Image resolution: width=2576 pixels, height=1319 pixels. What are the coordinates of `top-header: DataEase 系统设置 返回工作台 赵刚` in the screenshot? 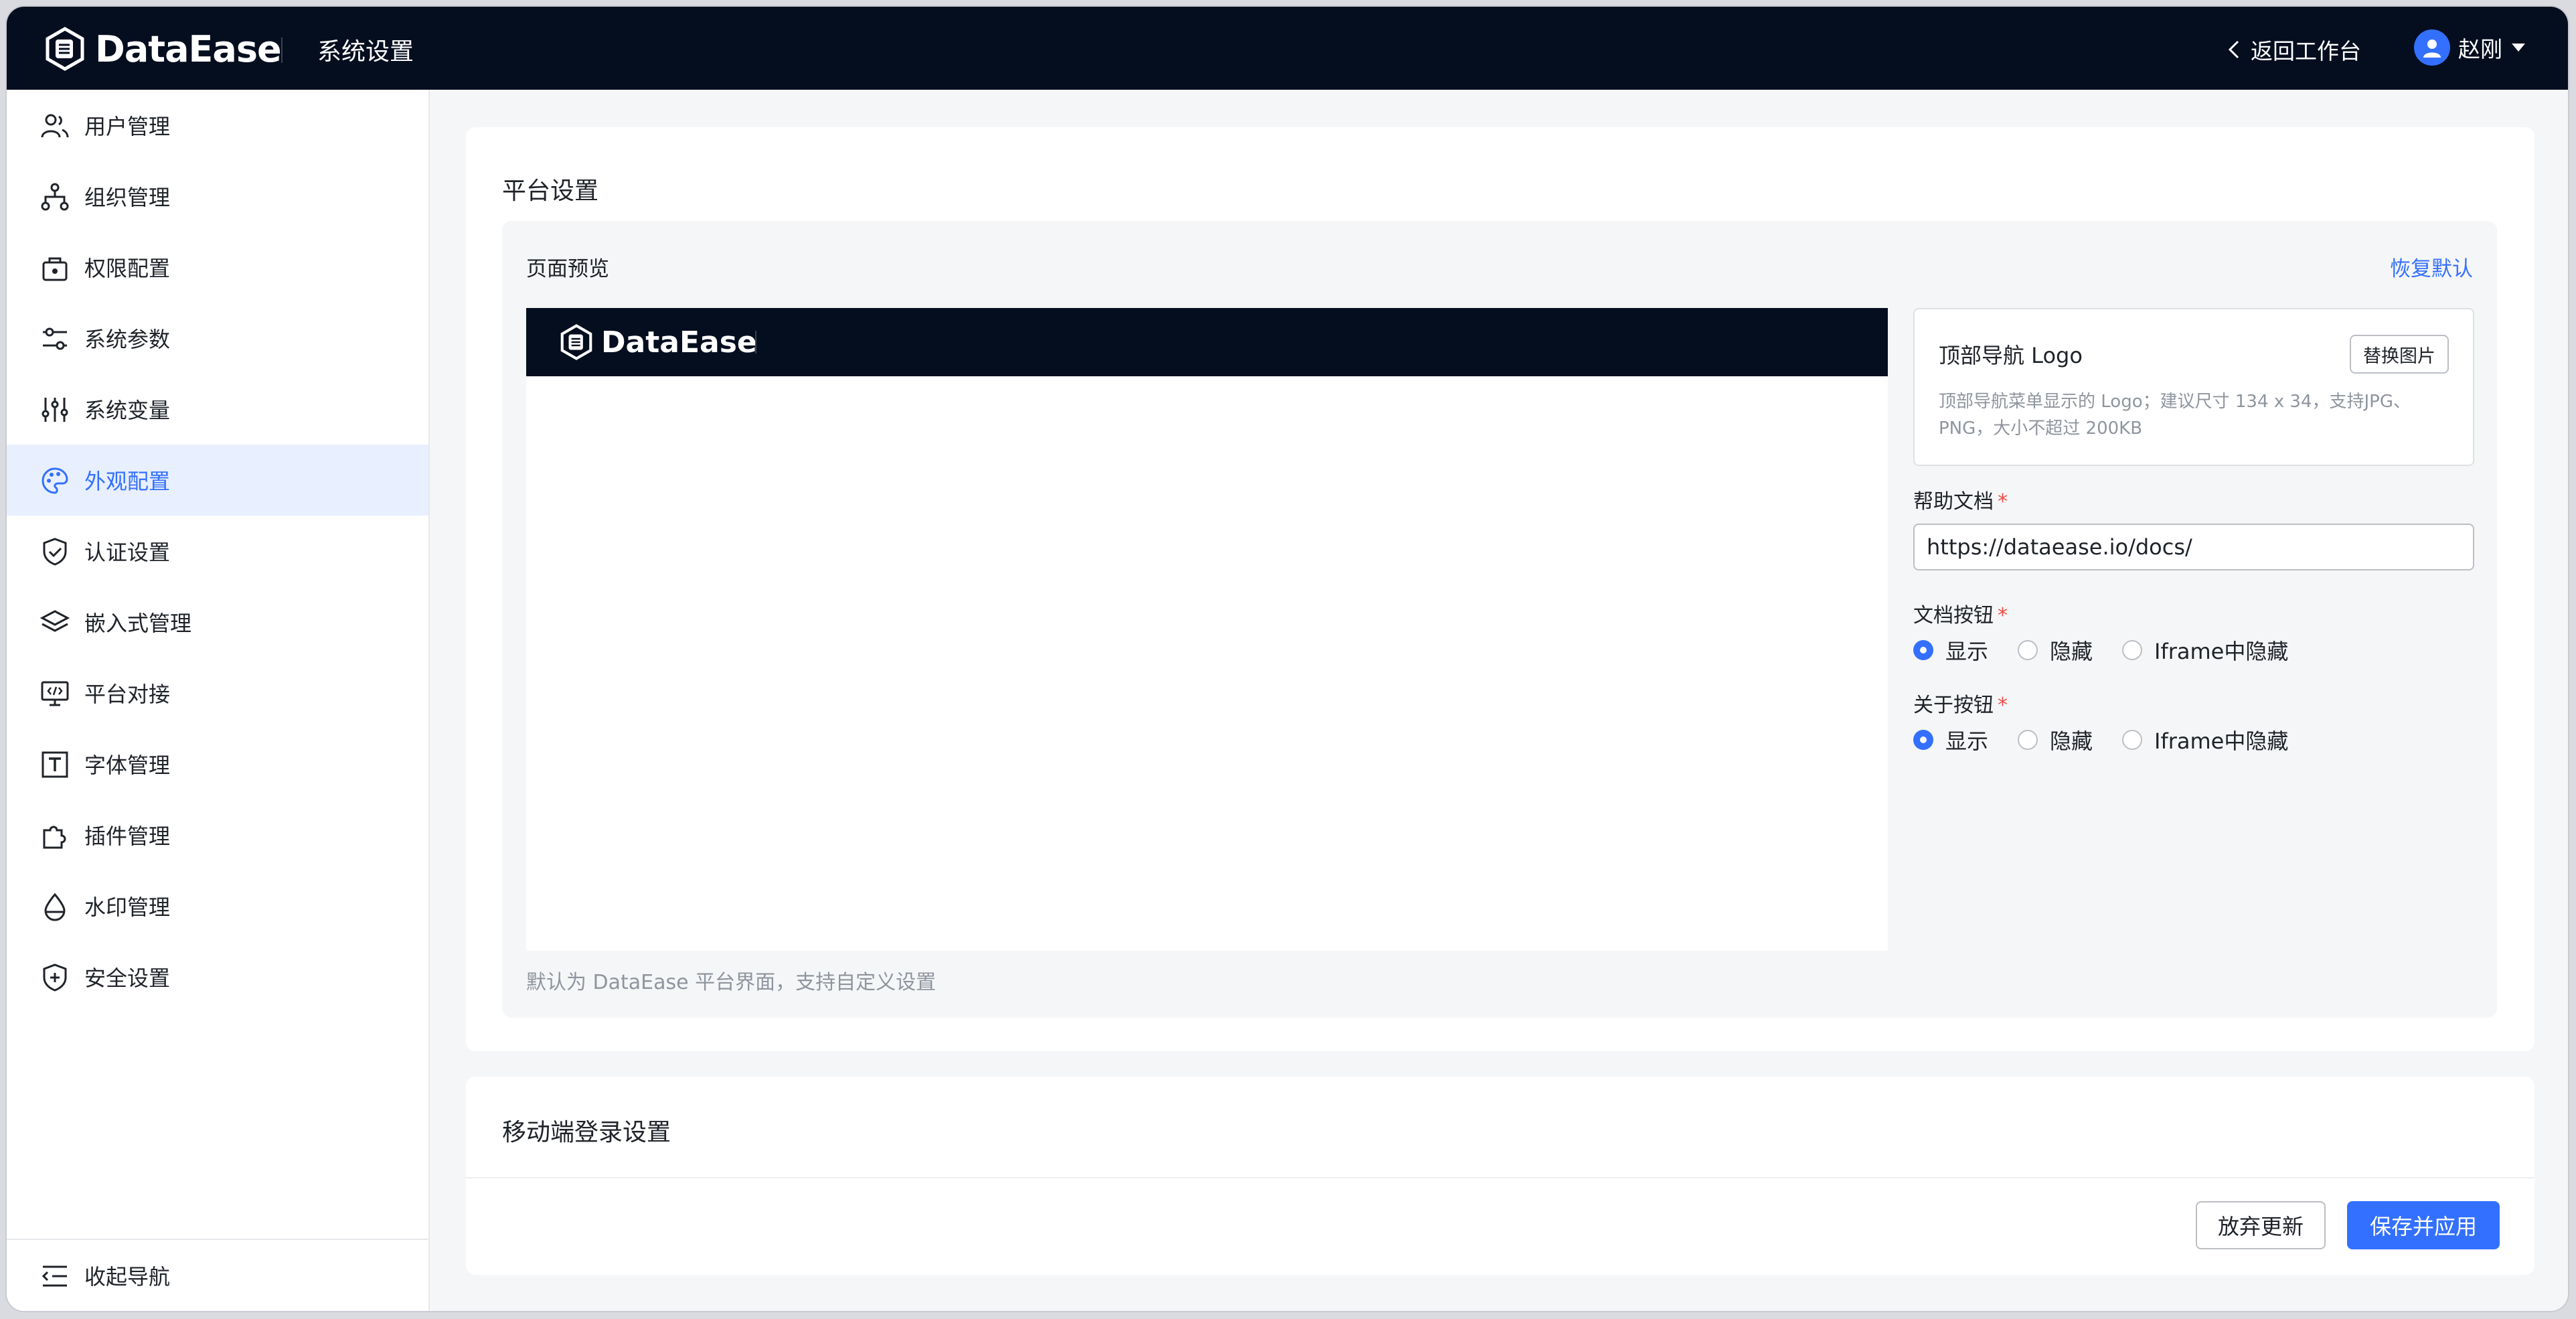 It's located at (1288, 48).